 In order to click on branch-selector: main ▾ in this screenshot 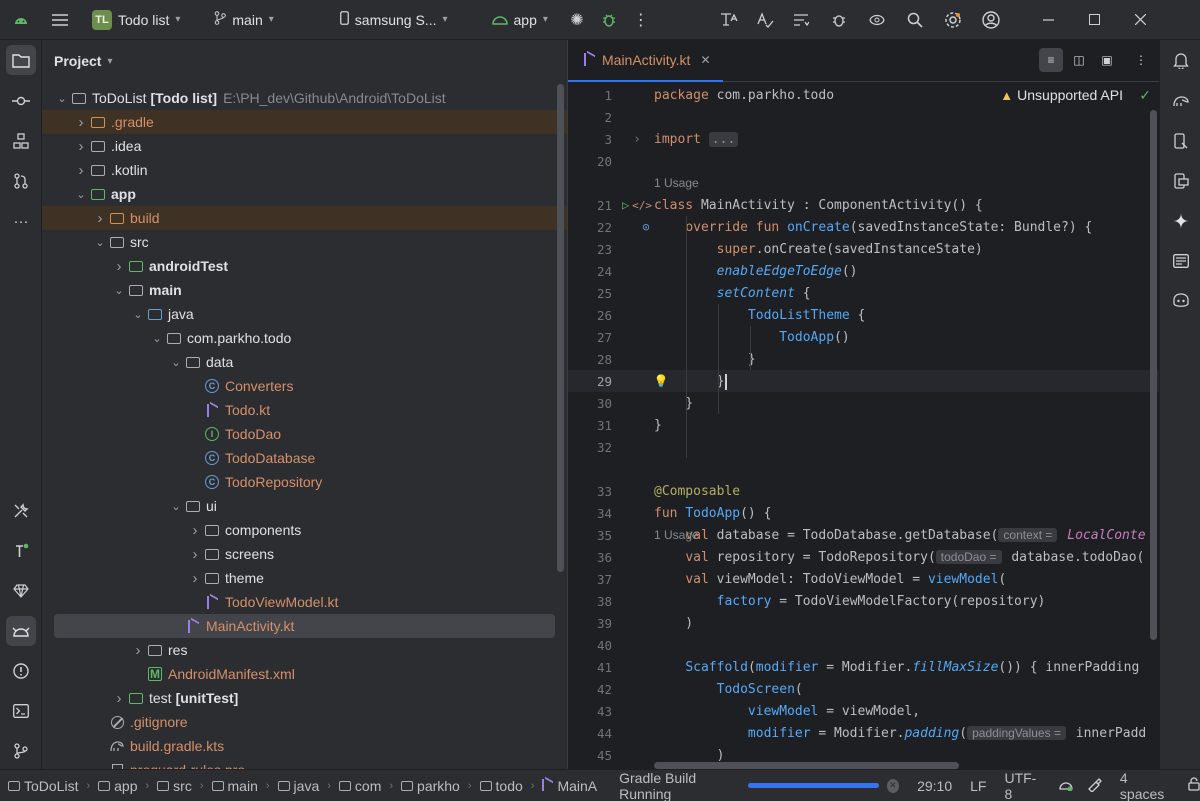, I will do `click(244, 20)`.